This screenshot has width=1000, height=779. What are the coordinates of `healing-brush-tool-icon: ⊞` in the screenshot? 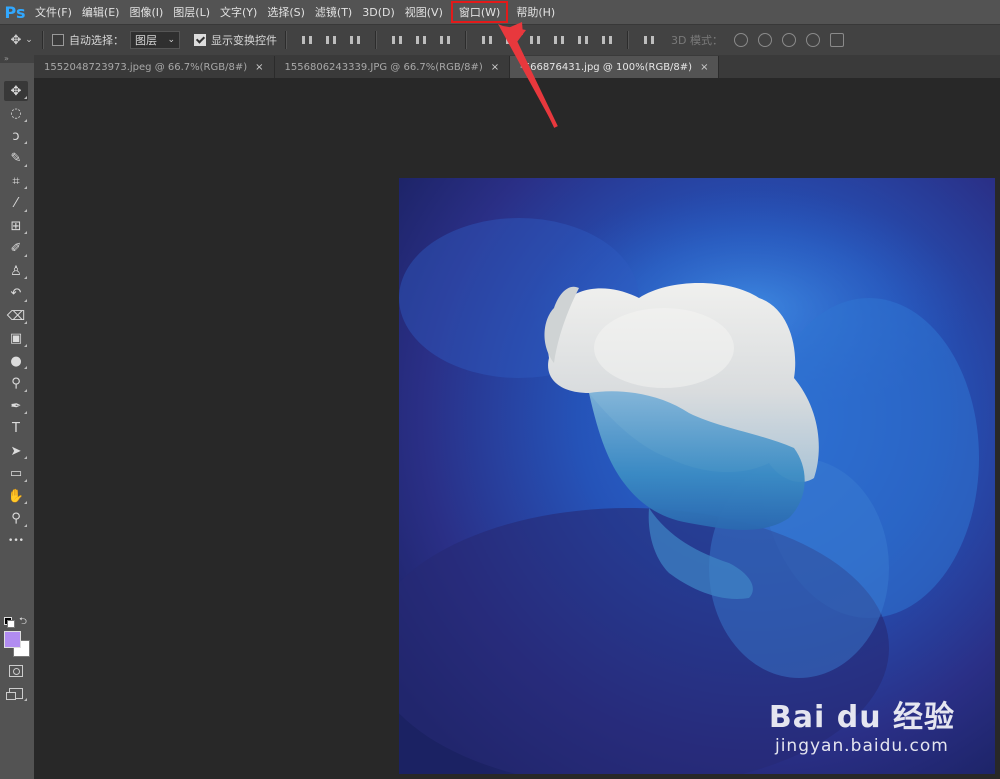 It's located at (16, 226).